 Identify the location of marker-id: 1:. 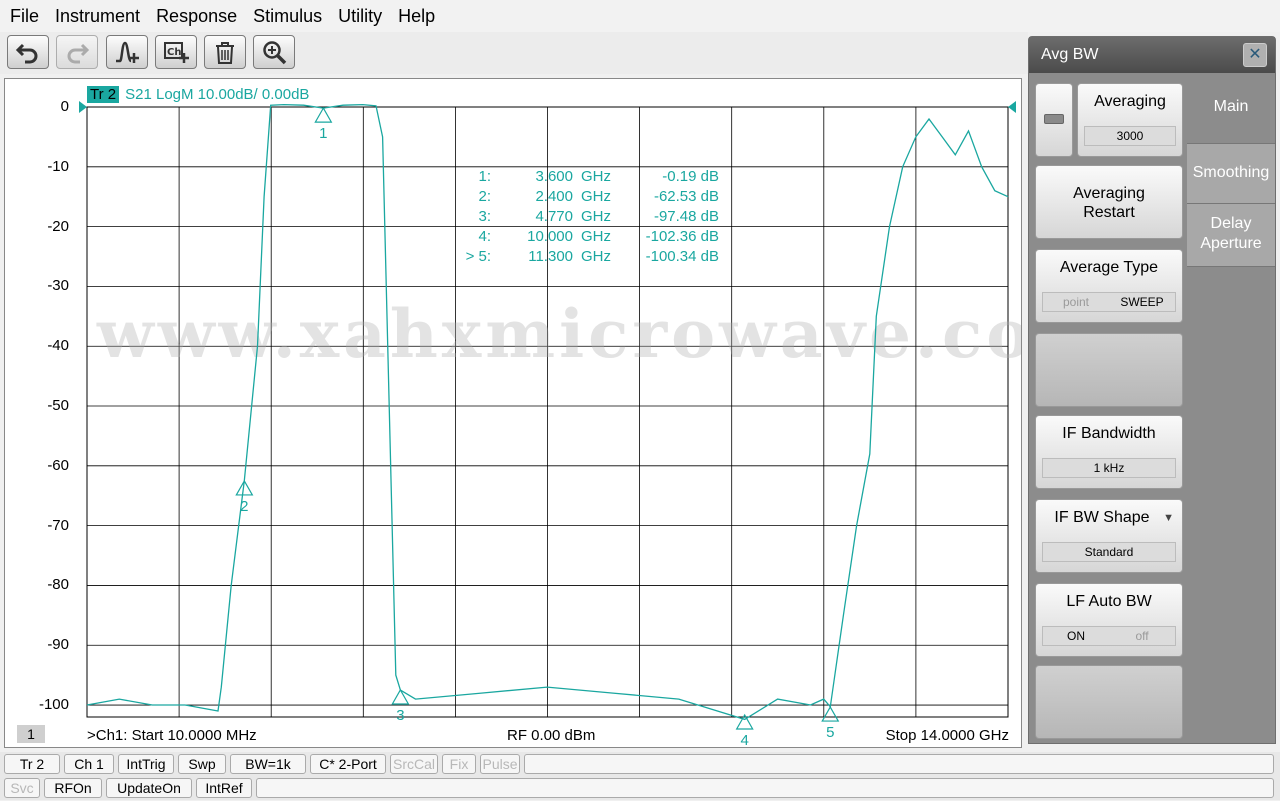
(484, 176).